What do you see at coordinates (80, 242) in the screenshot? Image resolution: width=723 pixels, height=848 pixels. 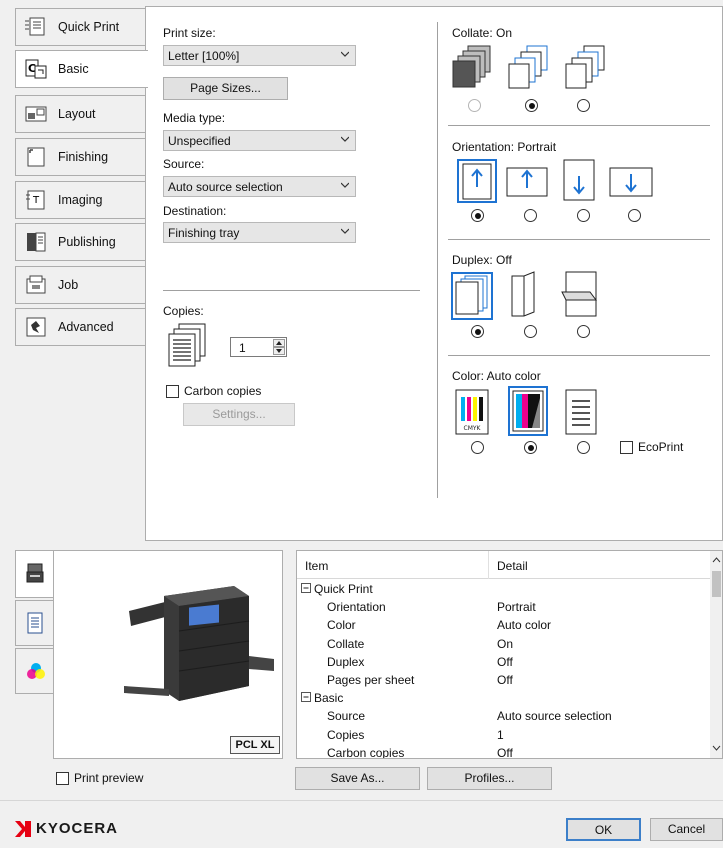 I see `tab-publishing: Publishing` at bounding box center [80, 242].